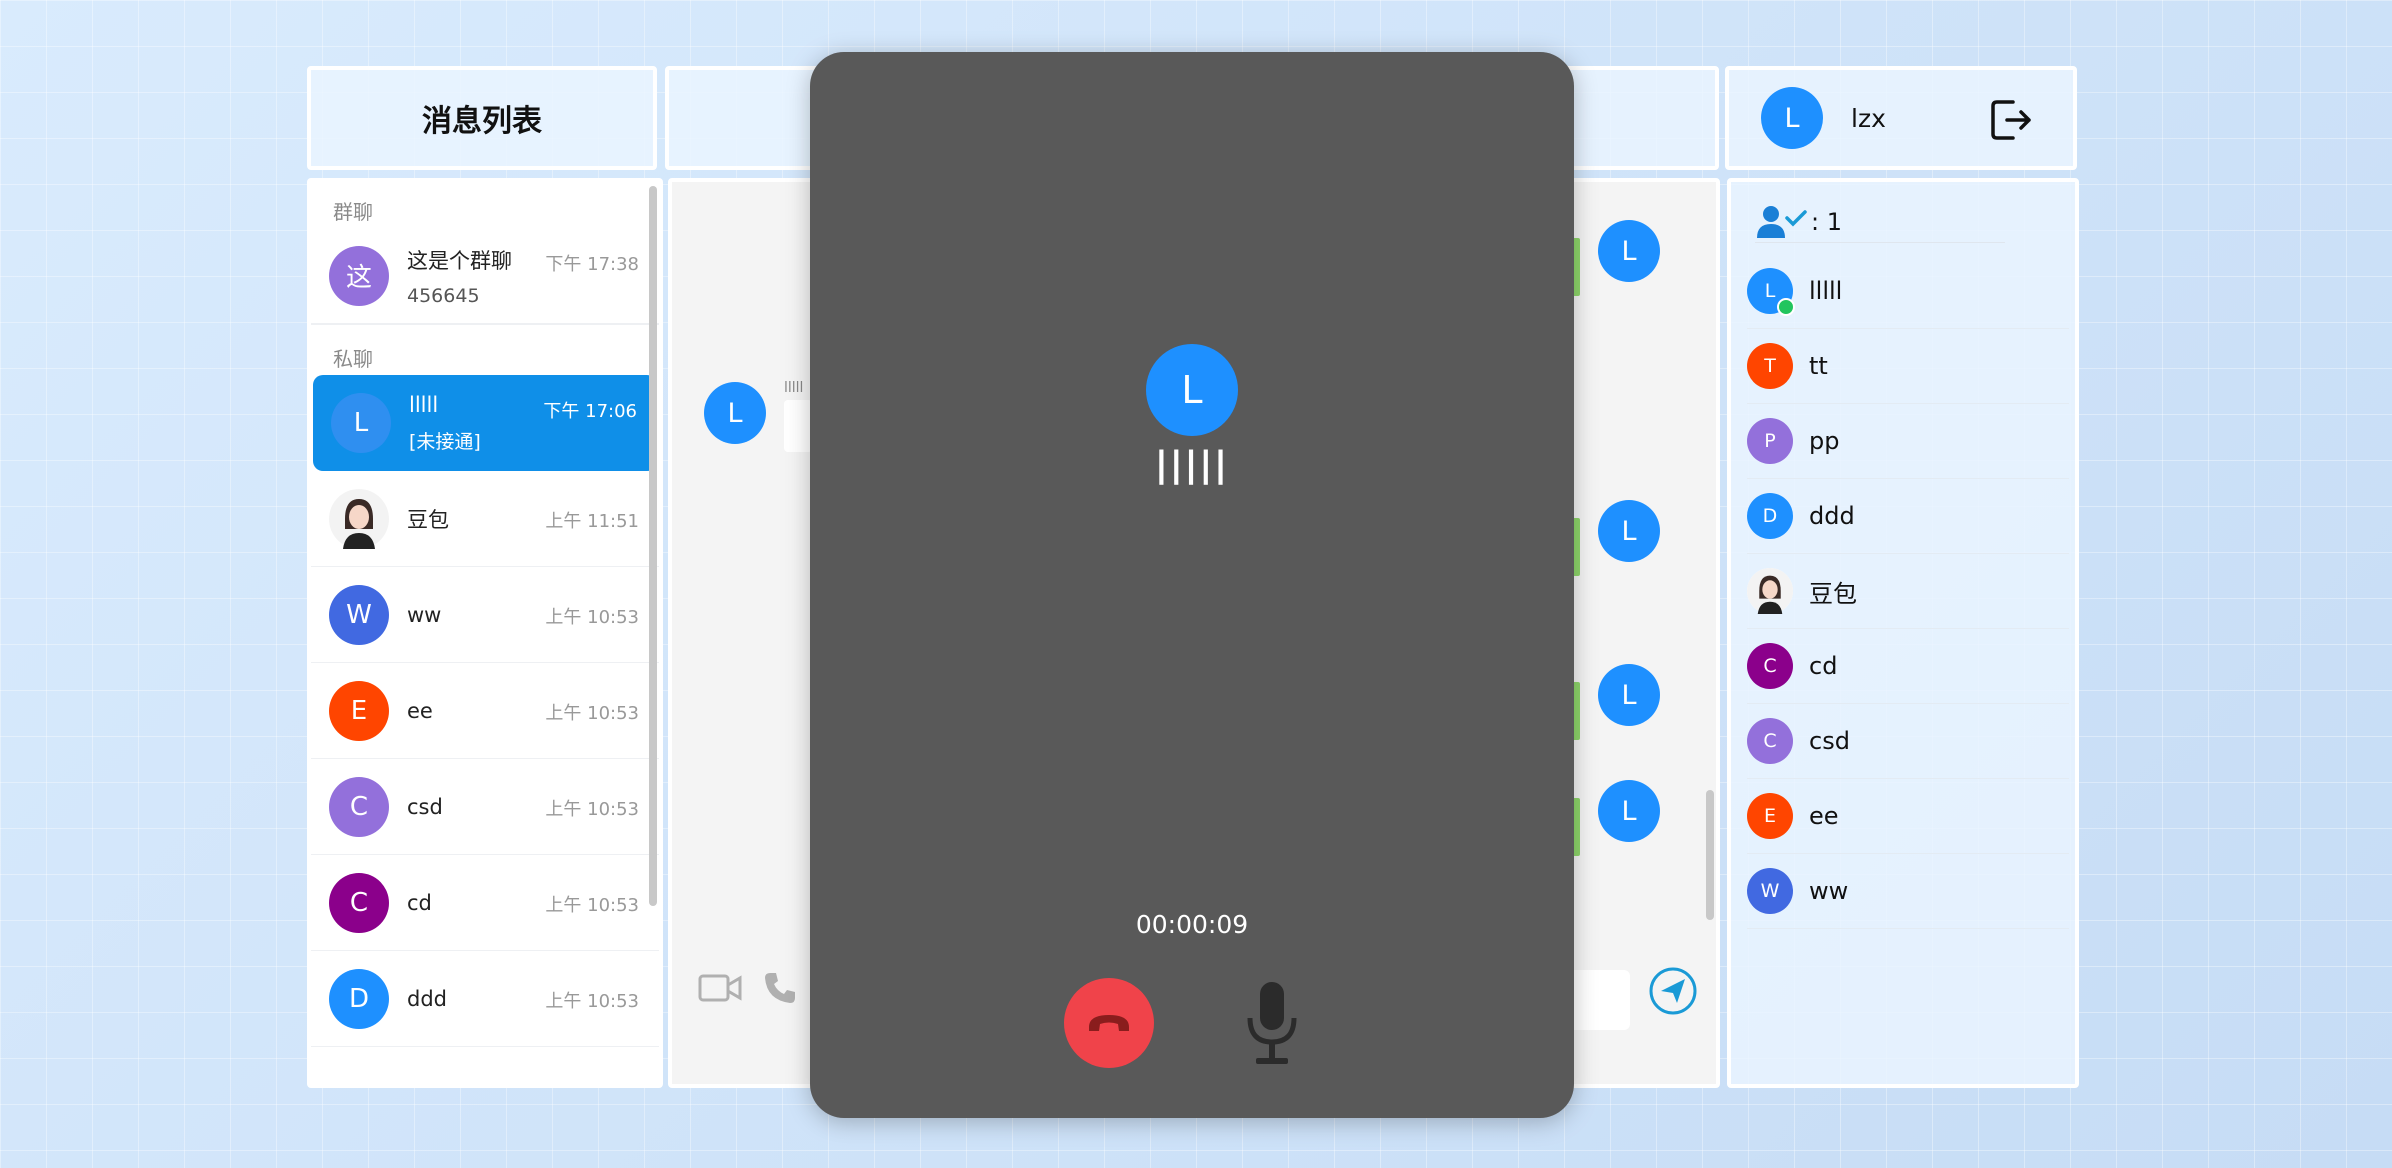  I want to click on friend-name: tt, so click(1818, 366).